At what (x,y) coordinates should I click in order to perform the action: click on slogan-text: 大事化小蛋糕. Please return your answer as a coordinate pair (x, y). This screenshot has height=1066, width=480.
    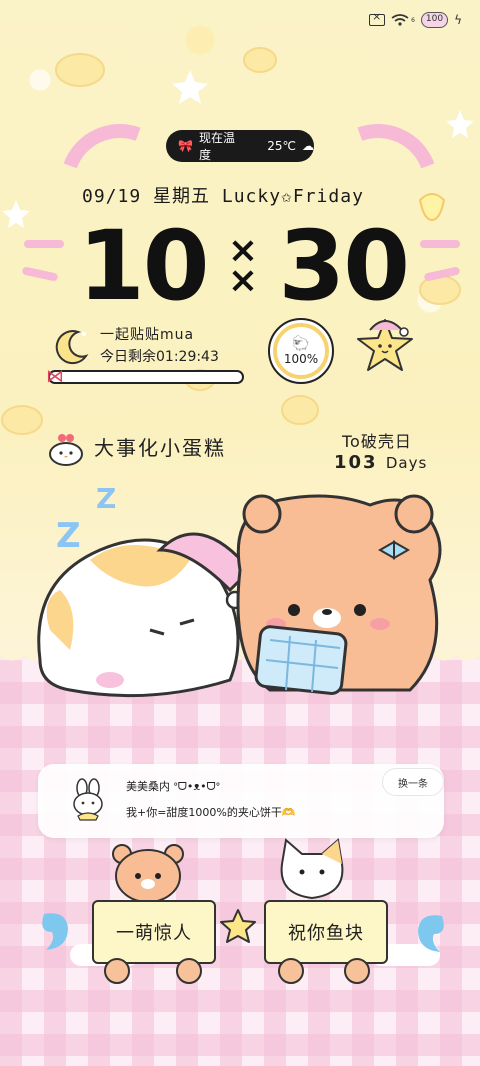
    Looking at the image, I should click on (160, 448).